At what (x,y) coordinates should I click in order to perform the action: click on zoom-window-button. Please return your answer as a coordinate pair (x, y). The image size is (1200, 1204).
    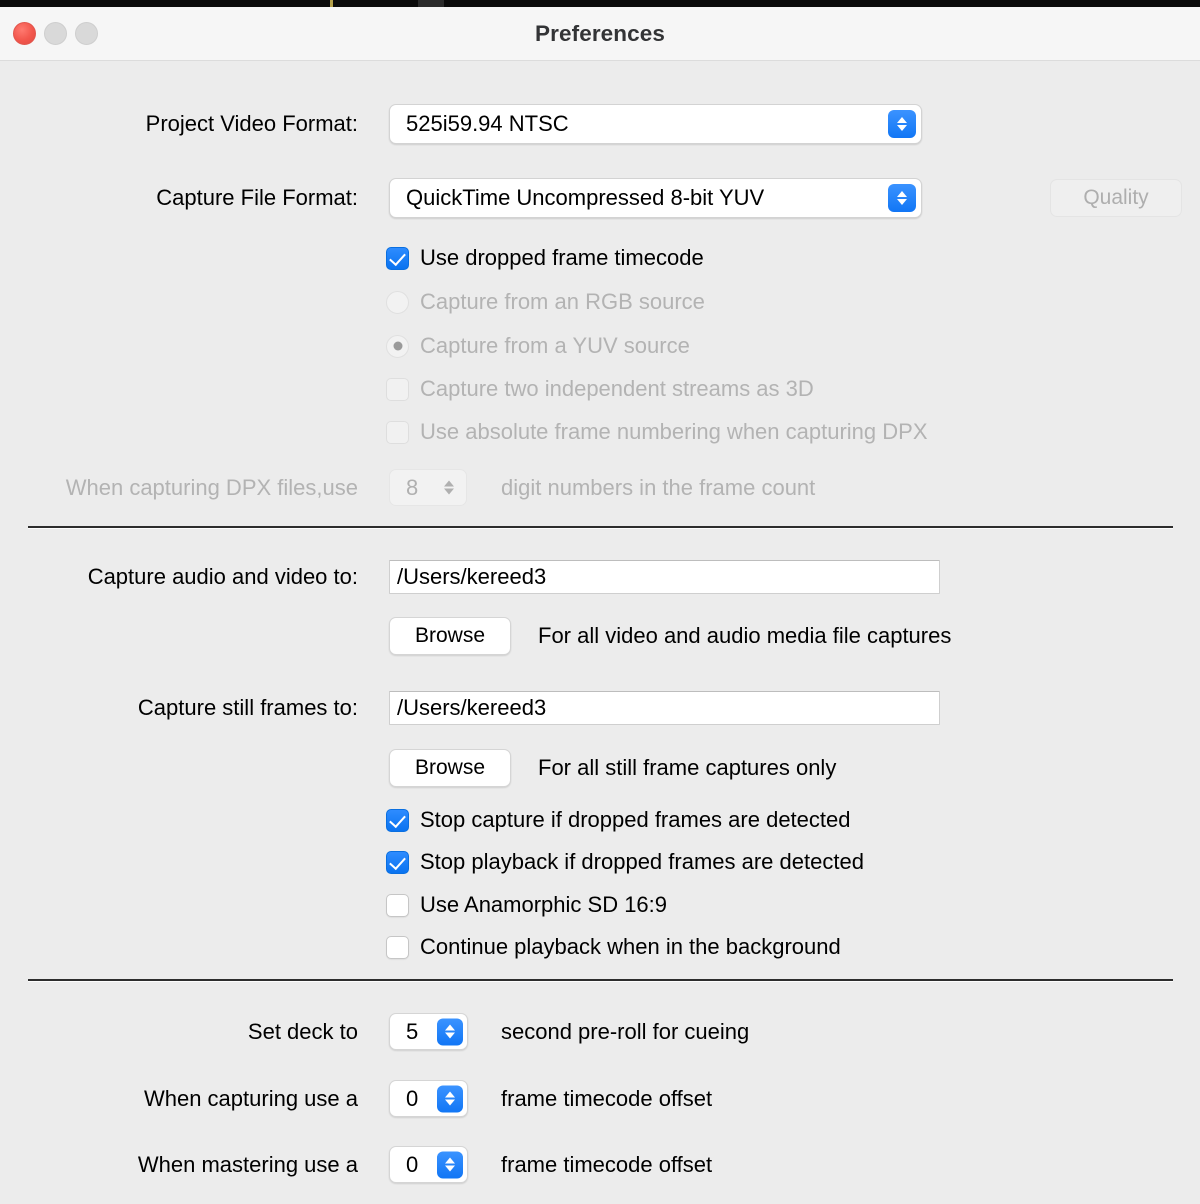
    Looking at the image, I should click on (86, 33).